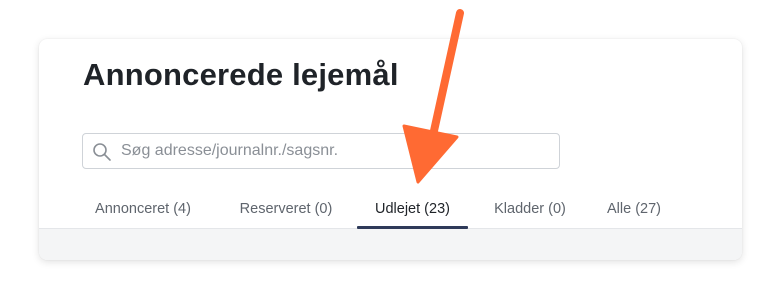 The height and width of the screenshot is (299, 781). I want to click on tab-alle: Alle (27), so click(634, 208).